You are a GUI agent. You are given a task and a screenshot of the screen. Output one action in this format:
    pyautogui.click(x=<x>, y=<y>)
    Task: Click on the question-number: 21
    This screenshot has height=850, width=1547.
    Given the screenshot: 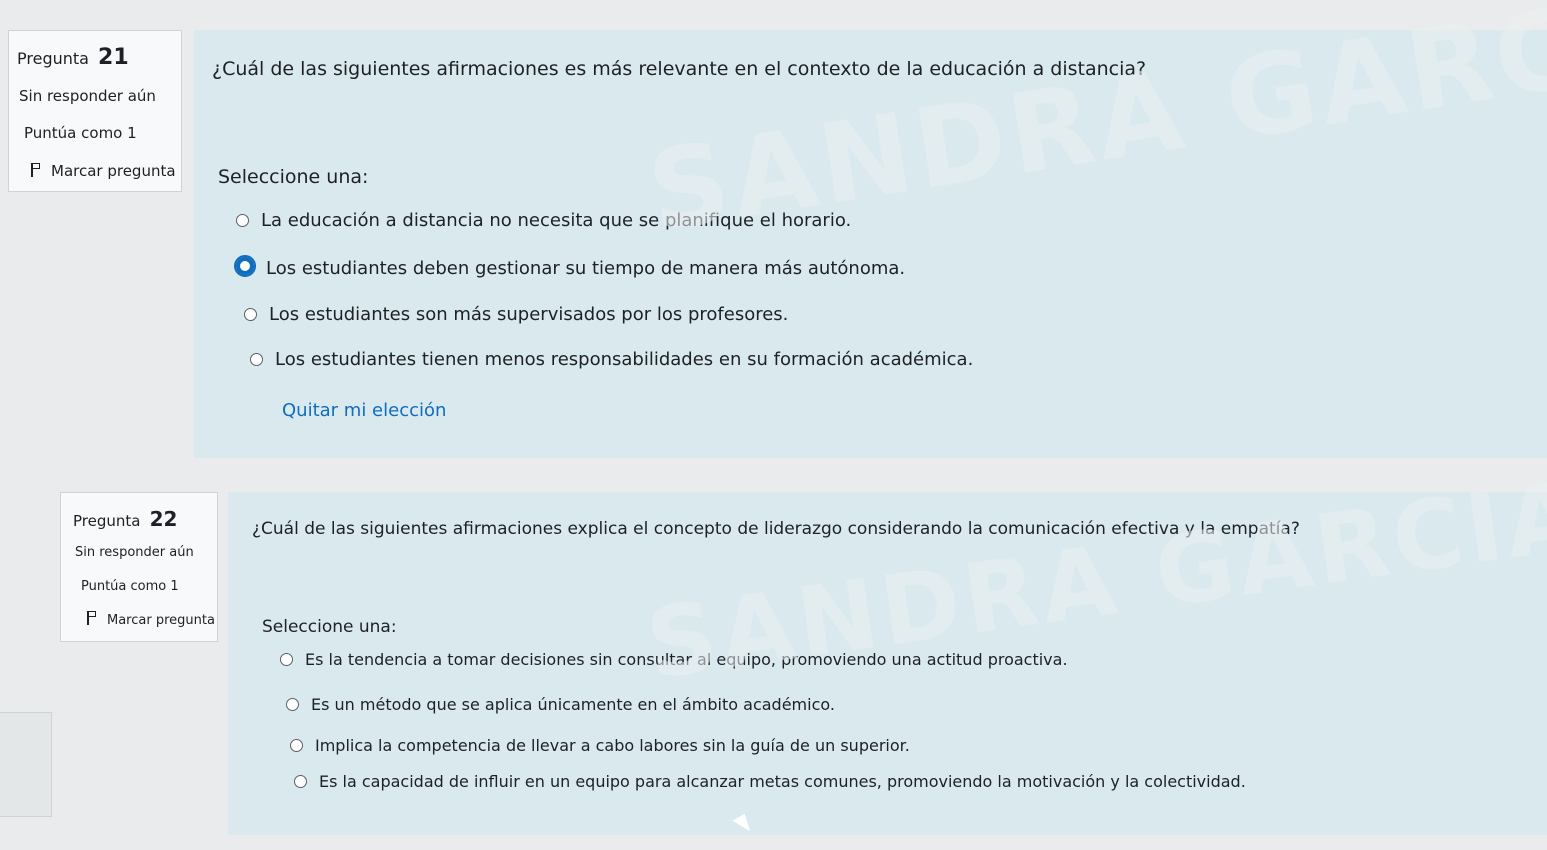 What is the action you would take?
    pyautogui.click(x=113, y=57)
    